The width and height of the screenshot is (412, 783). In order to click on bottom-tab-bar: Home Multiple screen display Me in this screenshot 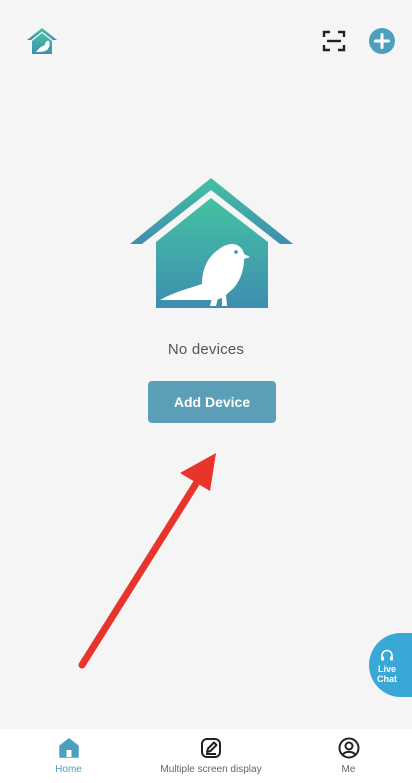, I will do `click(206, 756)`.